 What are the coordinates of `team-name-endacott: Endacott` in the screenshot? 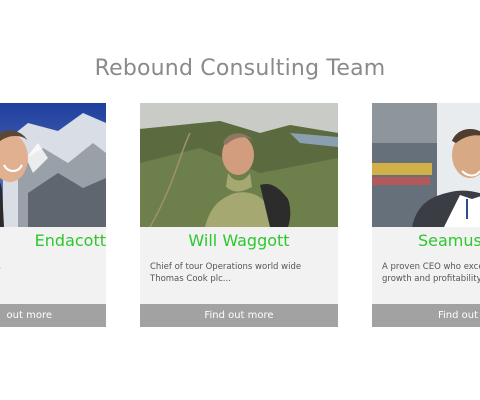 It's located at (70, 240).